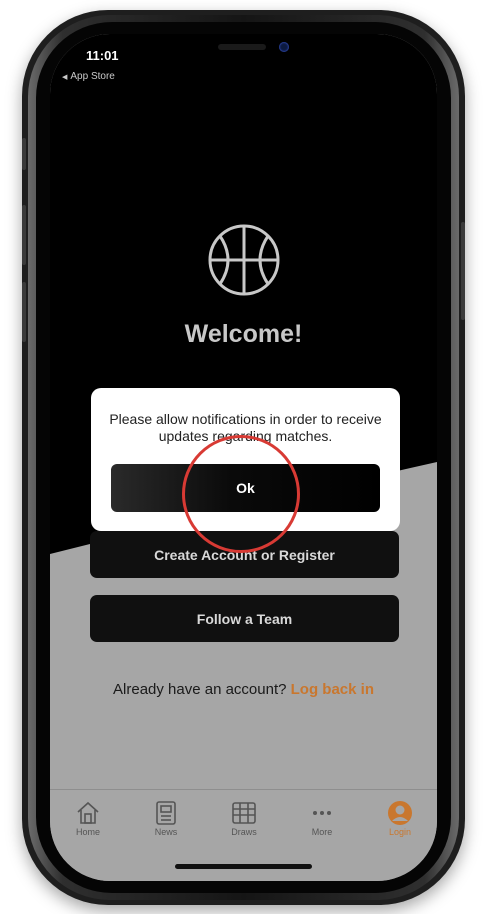 The width and height of the screenshot is (485, 914). I want to click on back-to-app-store: ◀ App Store, so click(88, 76).